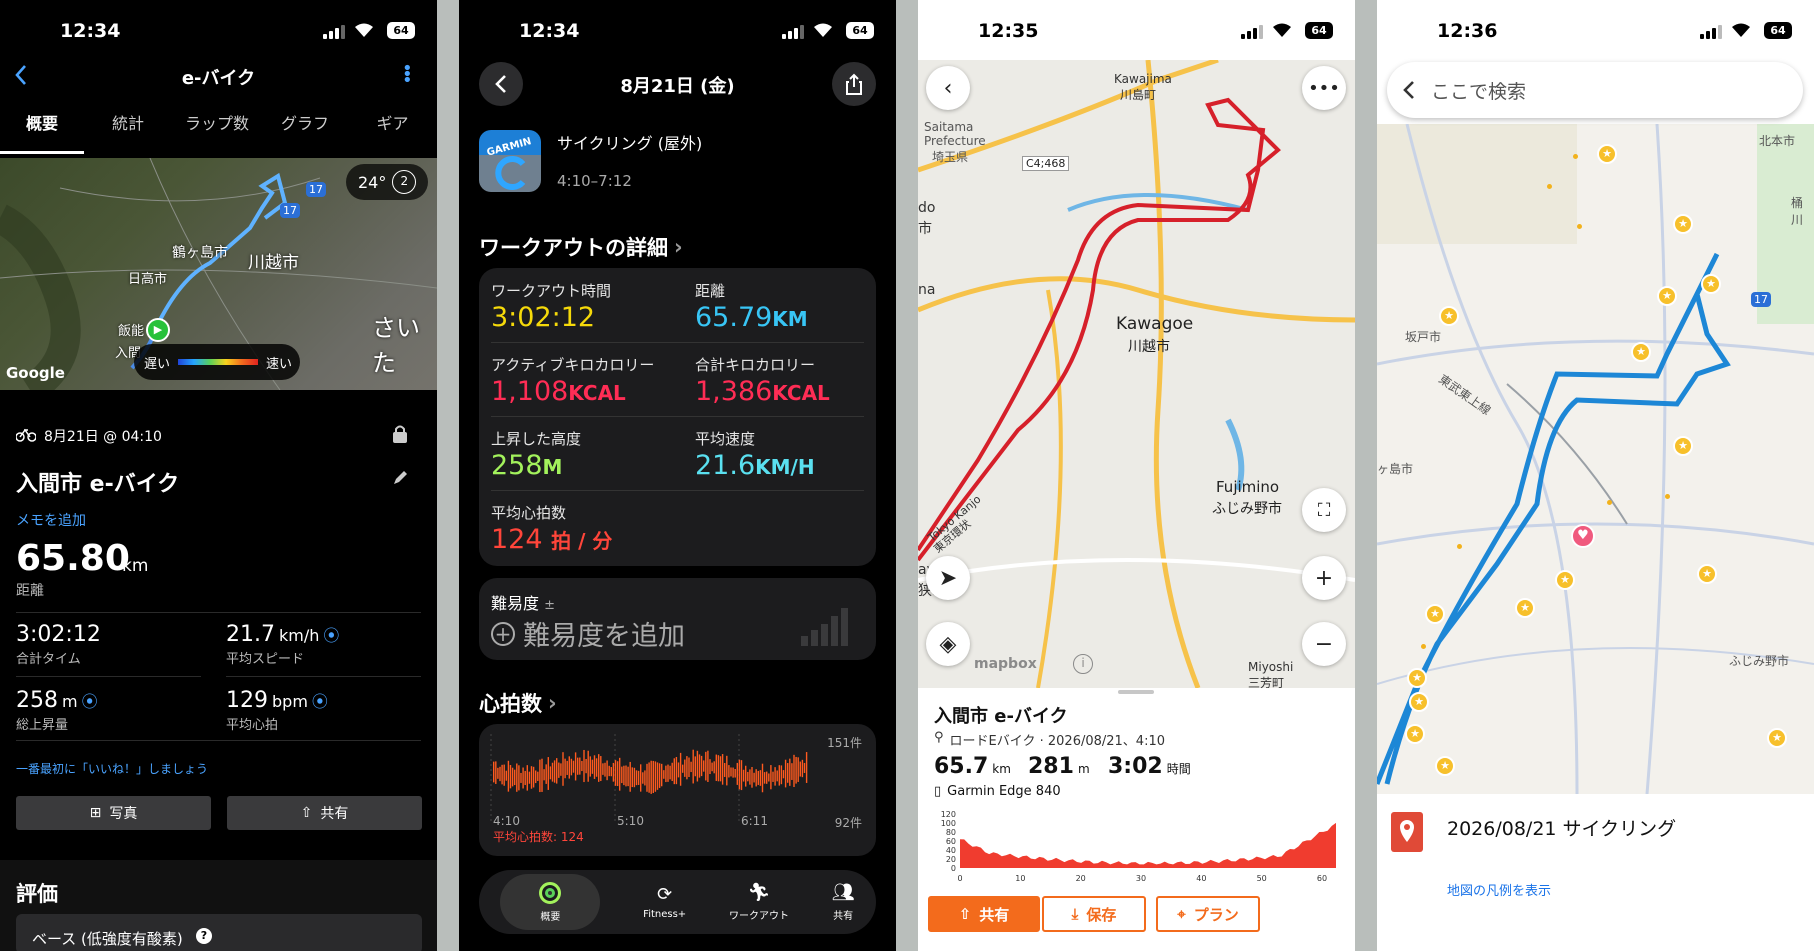  I want to click on more-icon: • • •, so click(407, 75).